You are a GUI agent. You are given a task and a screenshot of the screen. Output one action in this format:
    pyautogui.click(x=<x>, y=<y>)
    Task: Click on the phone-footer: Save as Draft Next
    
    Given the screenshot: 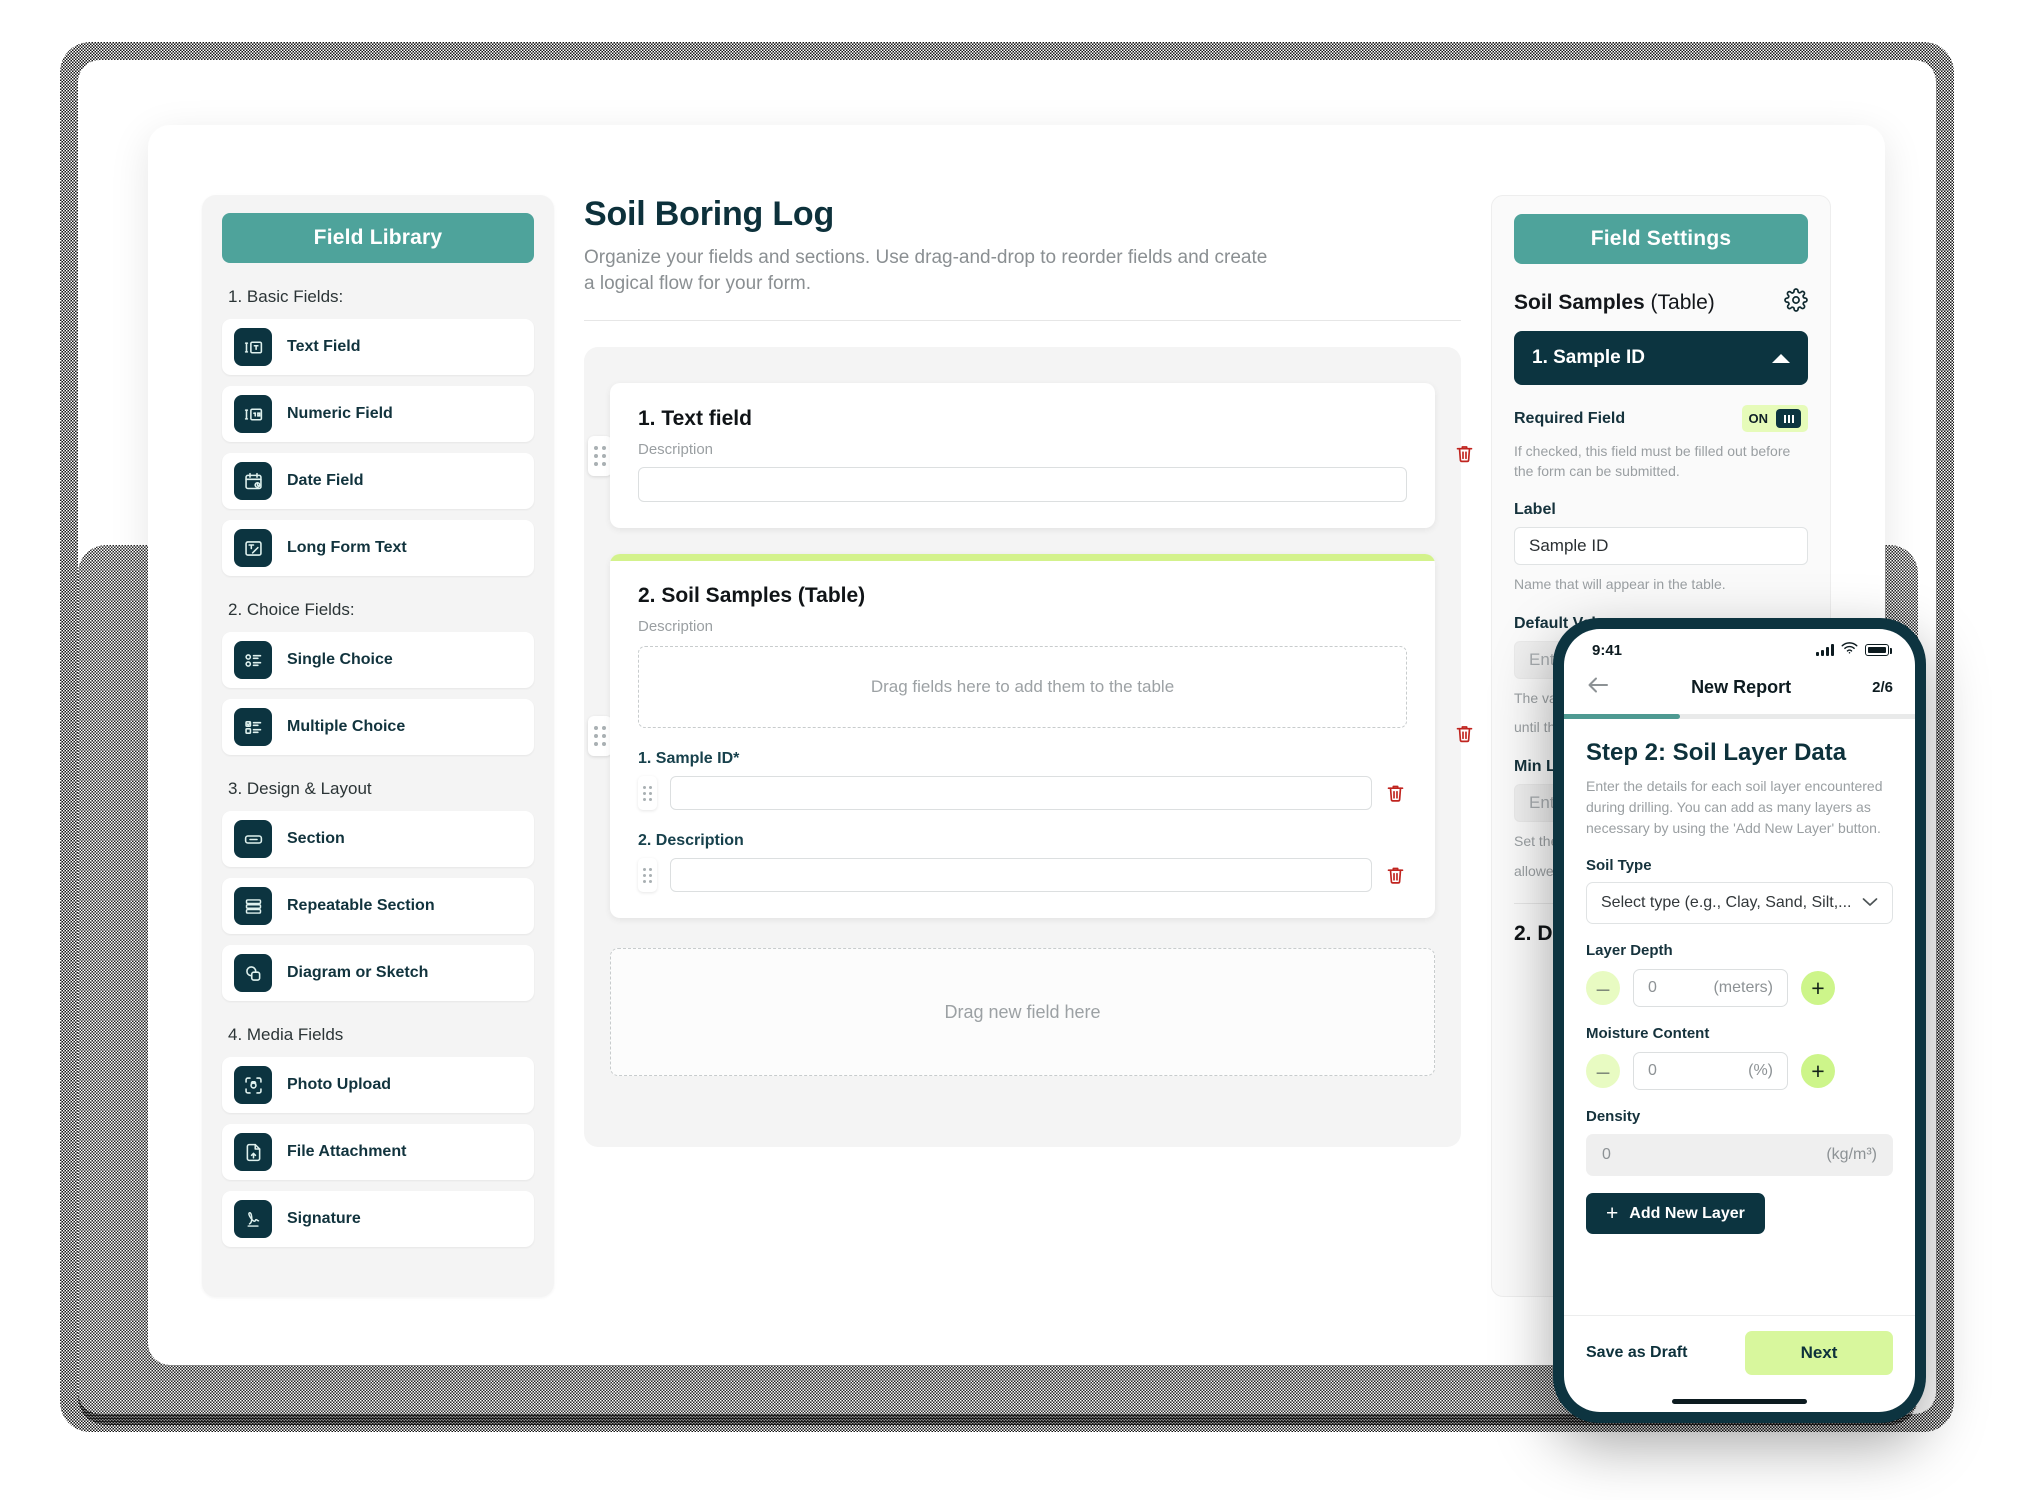 What is the action you would take?
    pyautogui.click(x=1739, y=1354)
    